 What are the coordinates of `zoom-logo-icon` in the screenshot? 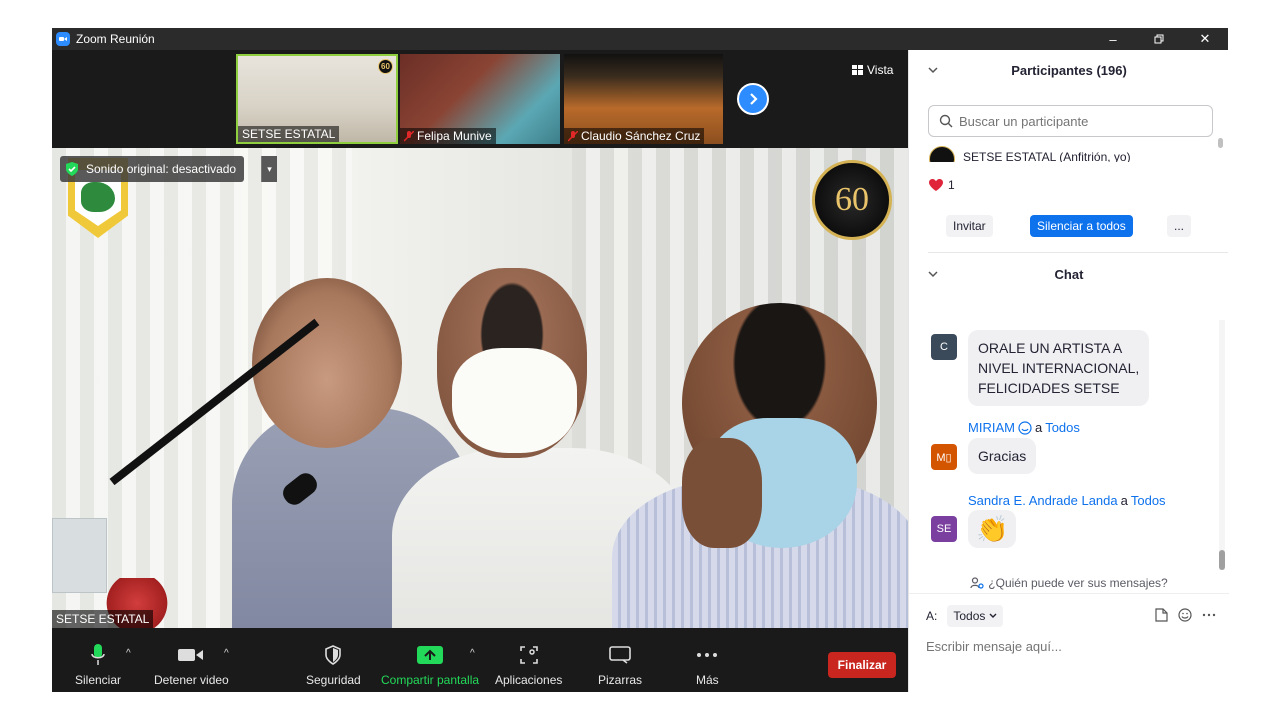 It's located at (63, 39).